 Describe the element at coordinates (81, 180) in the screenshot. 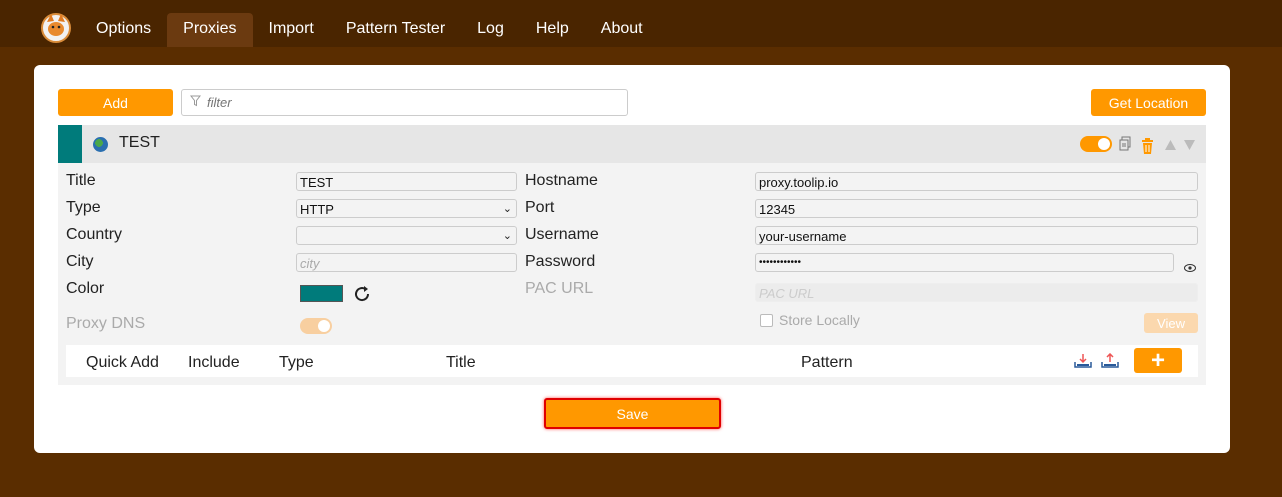

I see `title-label: Title` at that location.